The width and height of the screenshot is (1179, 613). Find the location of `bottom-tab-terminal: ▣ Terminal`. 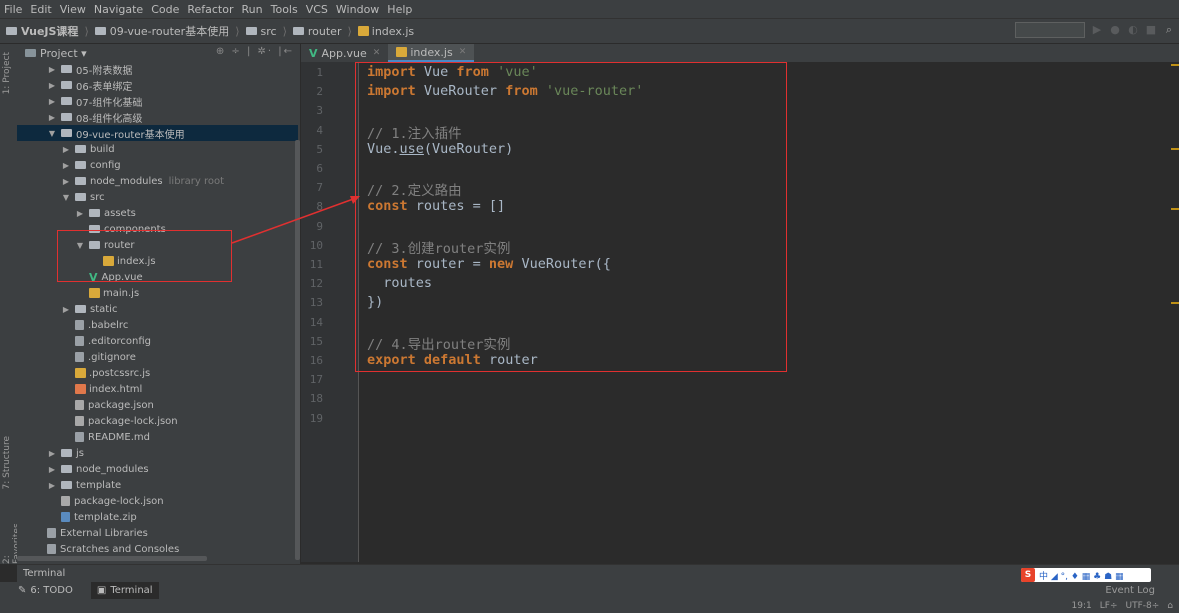

bottom-tab-terminal: ▣ Terminal is located at coordinates (124, 590).